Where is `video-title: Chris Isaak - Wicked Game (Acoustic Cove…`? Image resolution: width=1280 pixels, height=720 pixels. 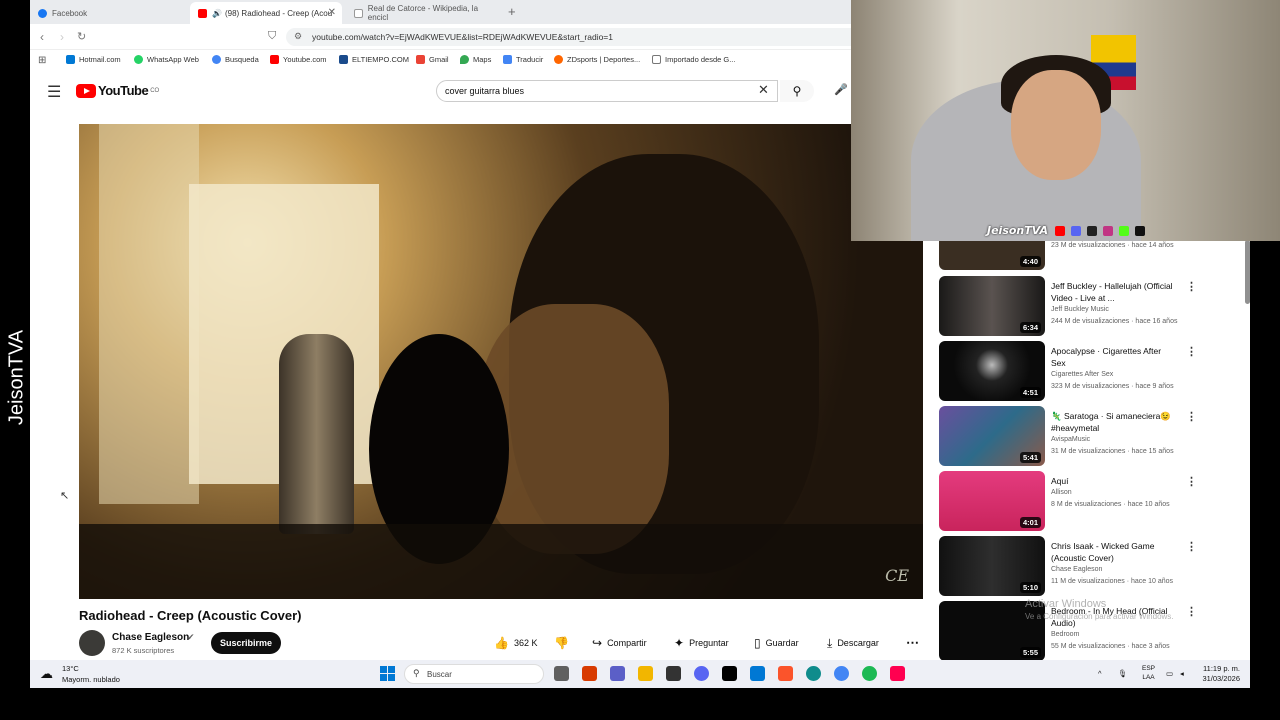
video-title: Chris Isaak - Wicked Game (Acoustic Cove… is located at coordinates (1114, 552).